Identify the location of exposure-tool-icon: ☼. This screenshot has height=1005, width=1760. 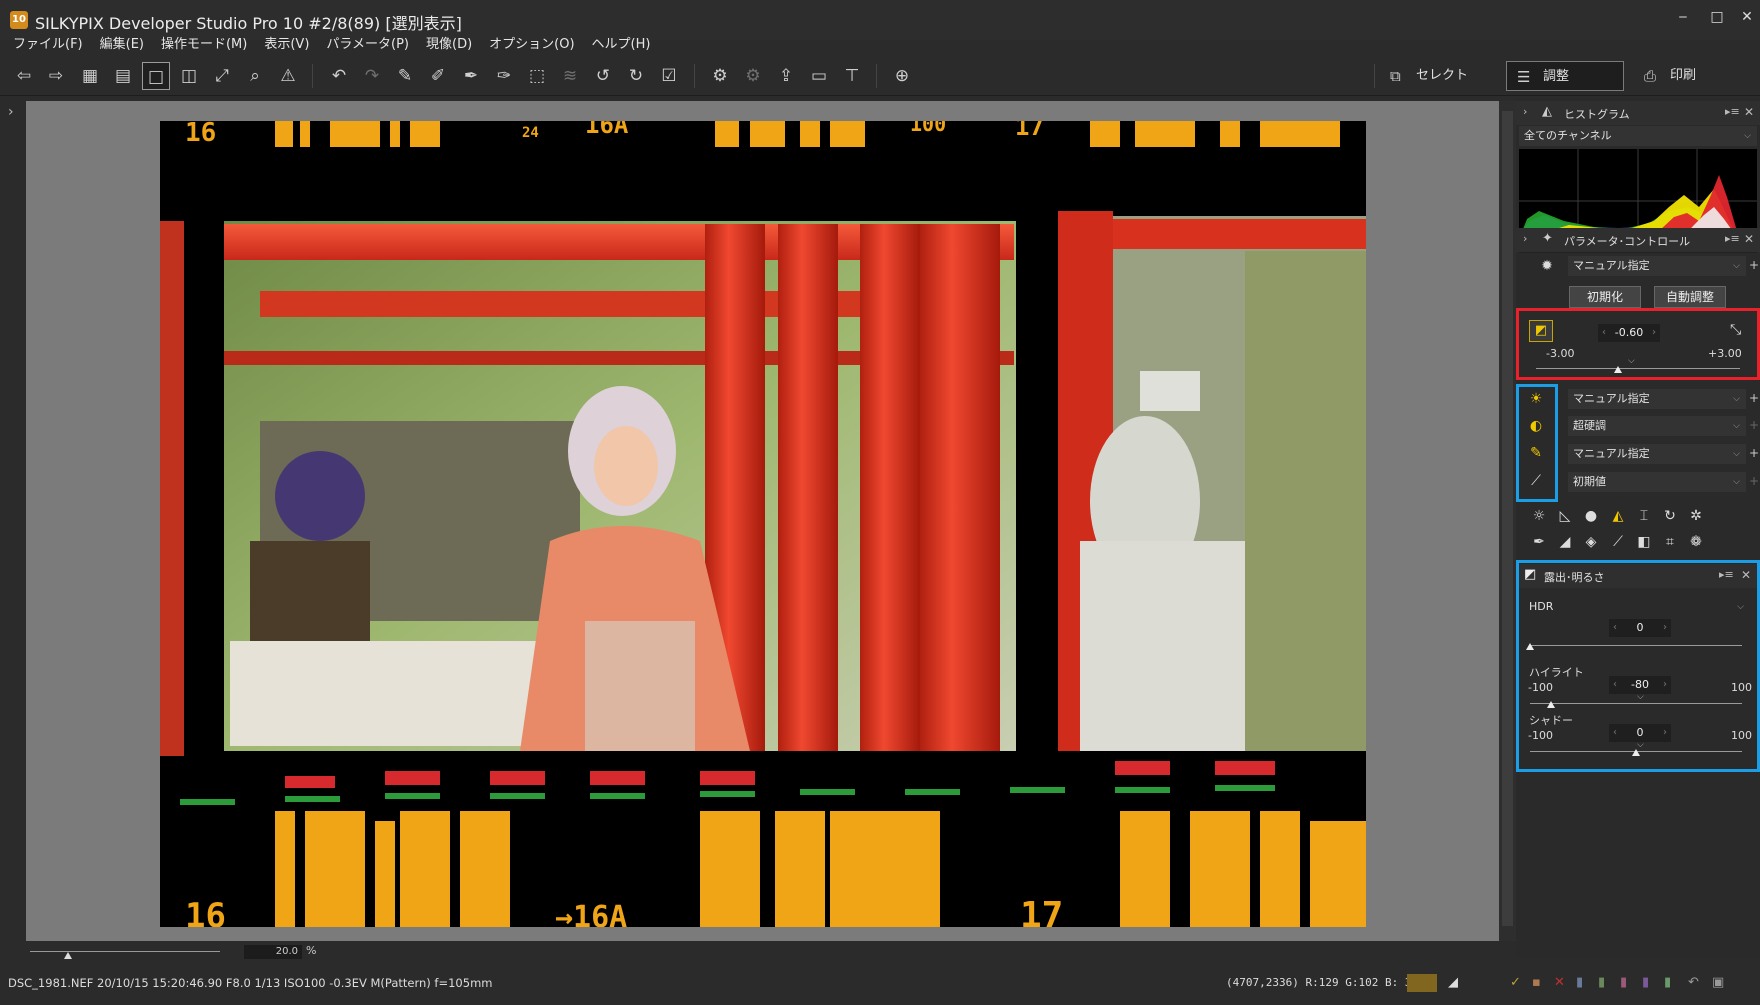
(1539, 516).